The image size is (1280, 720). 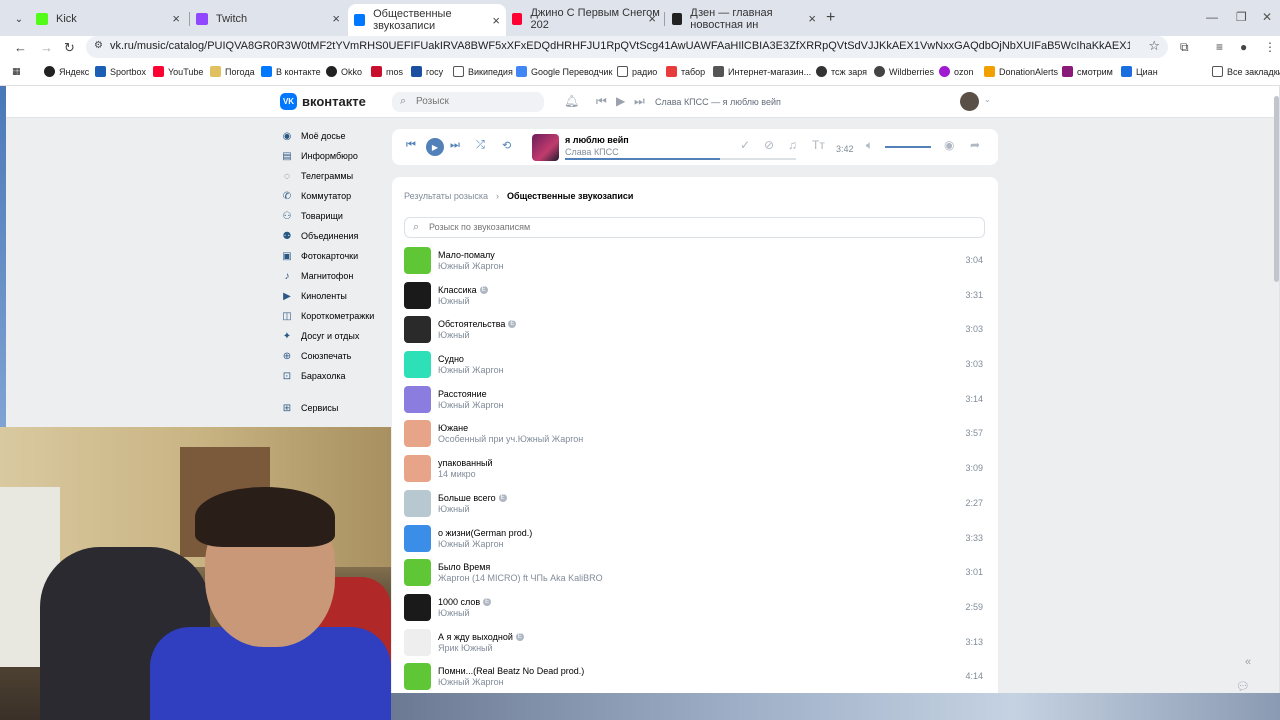 What do you see at coordinates (592, 152) in the screenshot?
I see `now-playing-artist: Слава КПСС` at bounding box center [592, 152].